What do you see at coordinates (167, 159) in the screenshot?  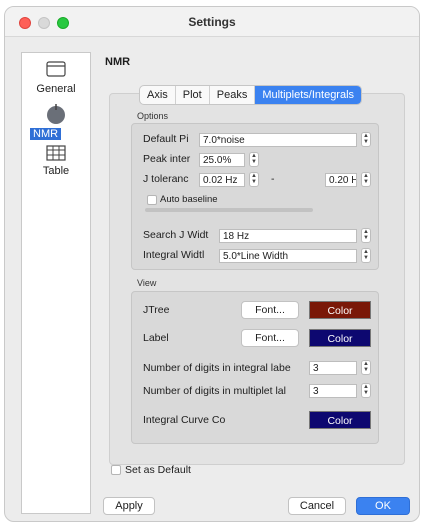 I see `peak-interval-label: Peak inter` at bounding box center [167, 159].